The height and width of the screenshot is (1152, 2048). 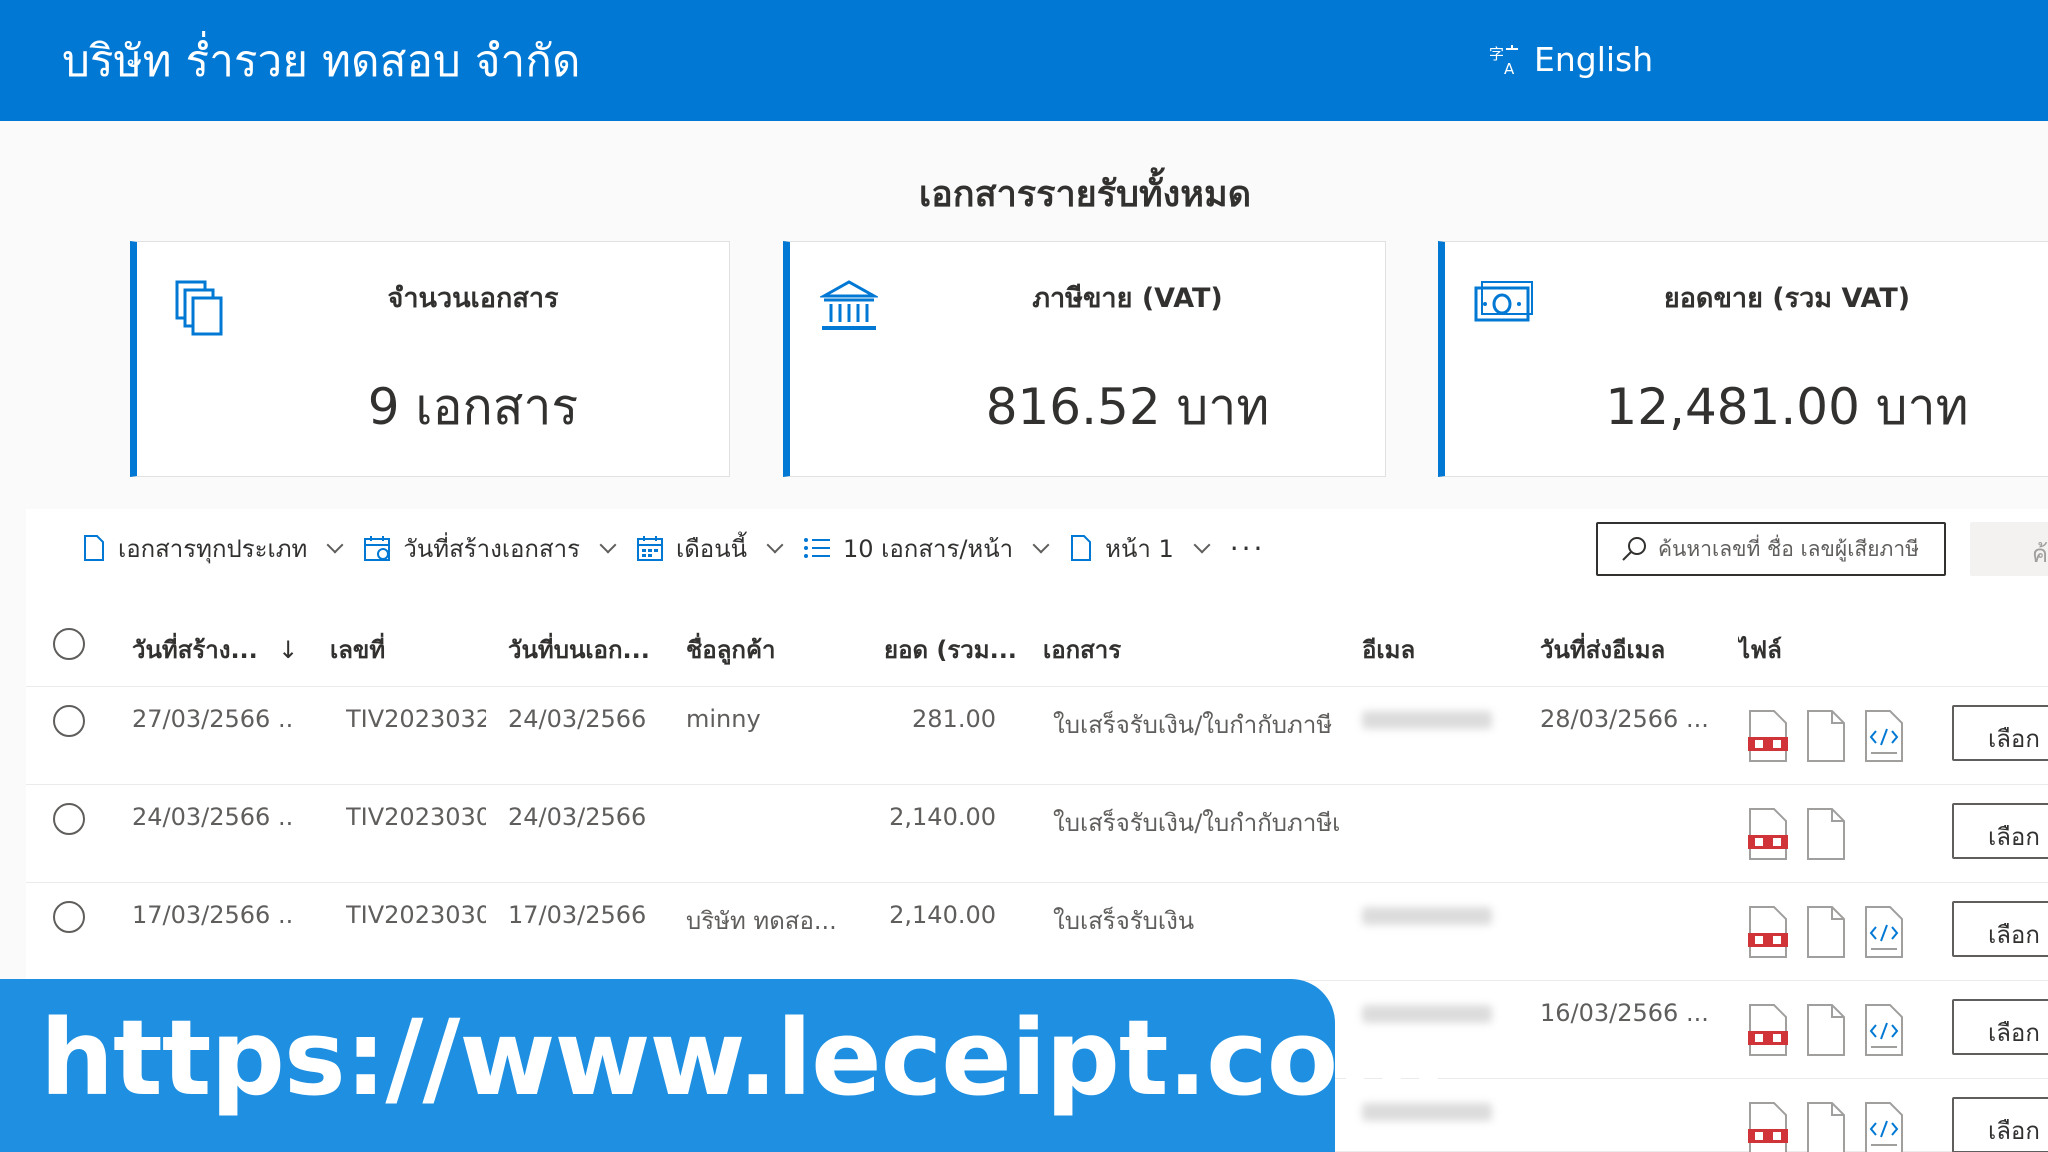 What do you see at coordinates (577, 915) in the screenshot?
I see `cell-doc-date: 17/03/2566` at bounding box center [577, 915].